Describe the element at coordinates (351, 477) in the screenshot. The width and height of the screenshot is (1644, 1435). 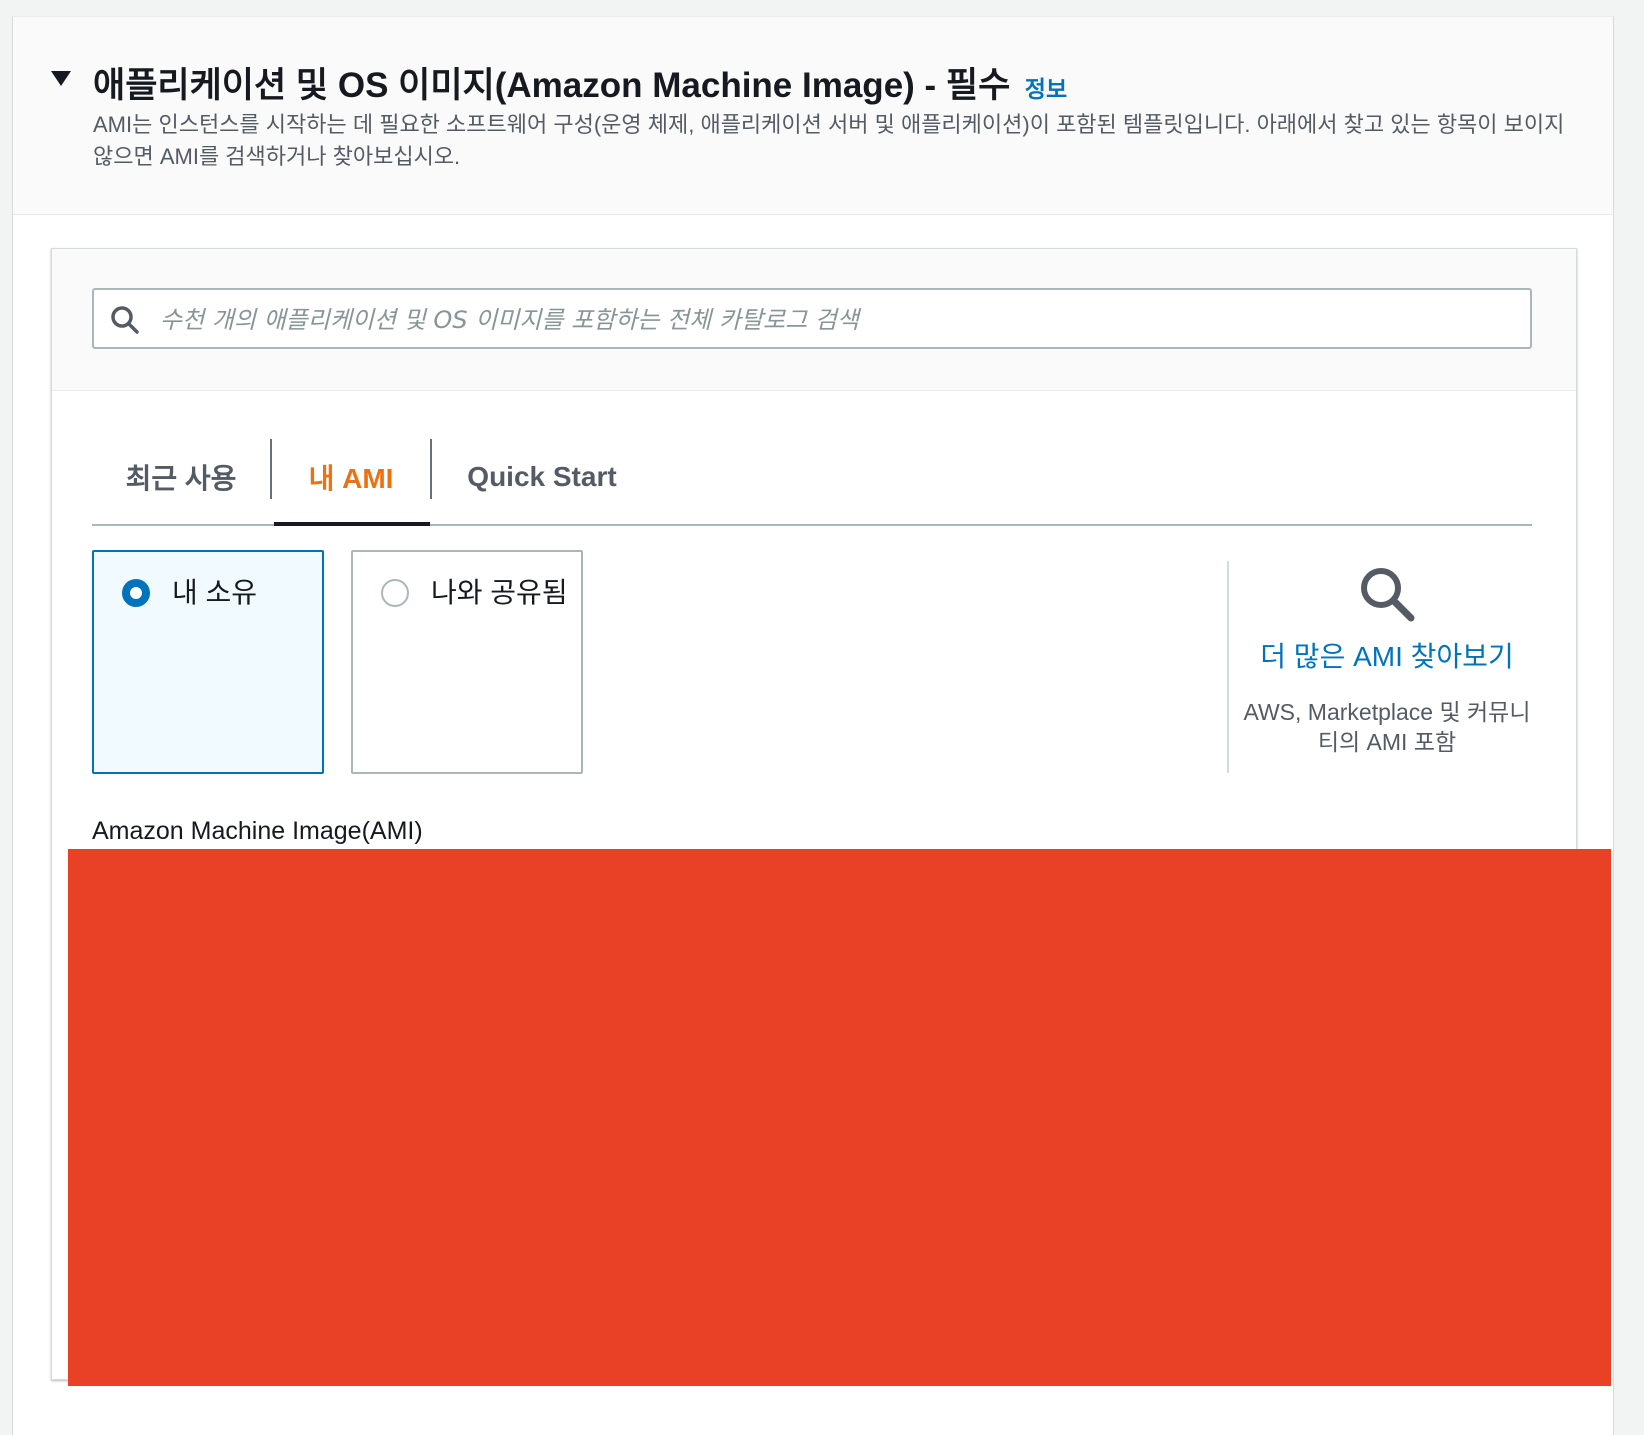
I see `tab-my-ami: 내 AMI` at that location.